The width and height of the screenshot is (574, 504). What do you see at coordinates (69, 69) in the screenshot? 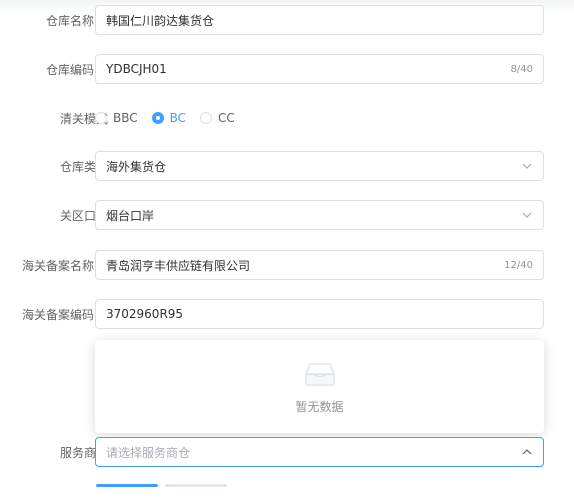
I see `warehouse-code-label-text: 仓库编码` at bounding box center [69, 69].